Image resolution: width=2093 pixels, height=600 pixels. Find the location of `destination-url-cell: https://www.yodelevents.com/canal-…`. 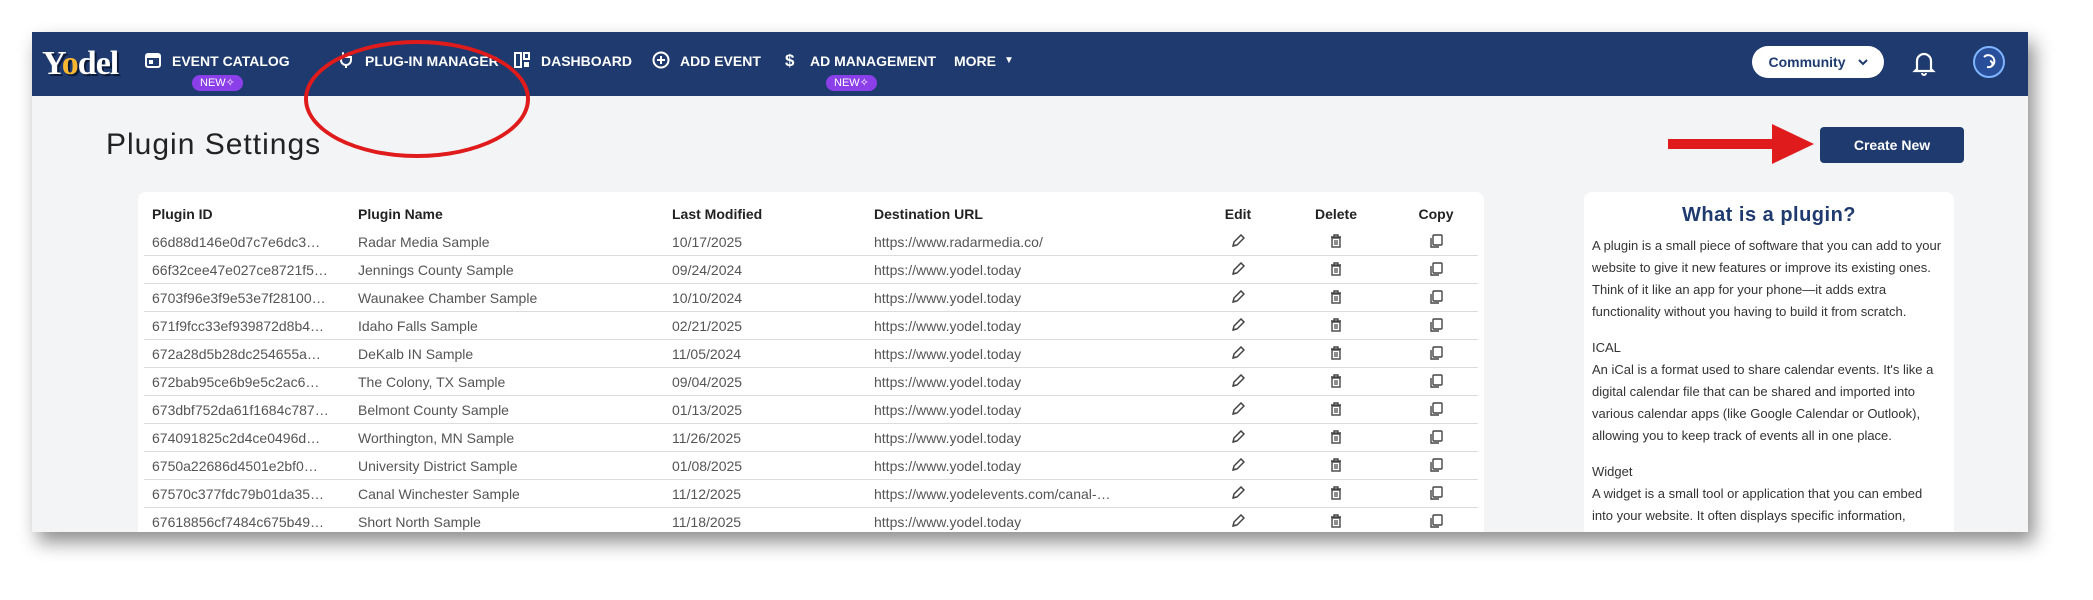

destination-url-cell: https://www.yodelevents.com/canal-… is located at coordinates (992, 494).